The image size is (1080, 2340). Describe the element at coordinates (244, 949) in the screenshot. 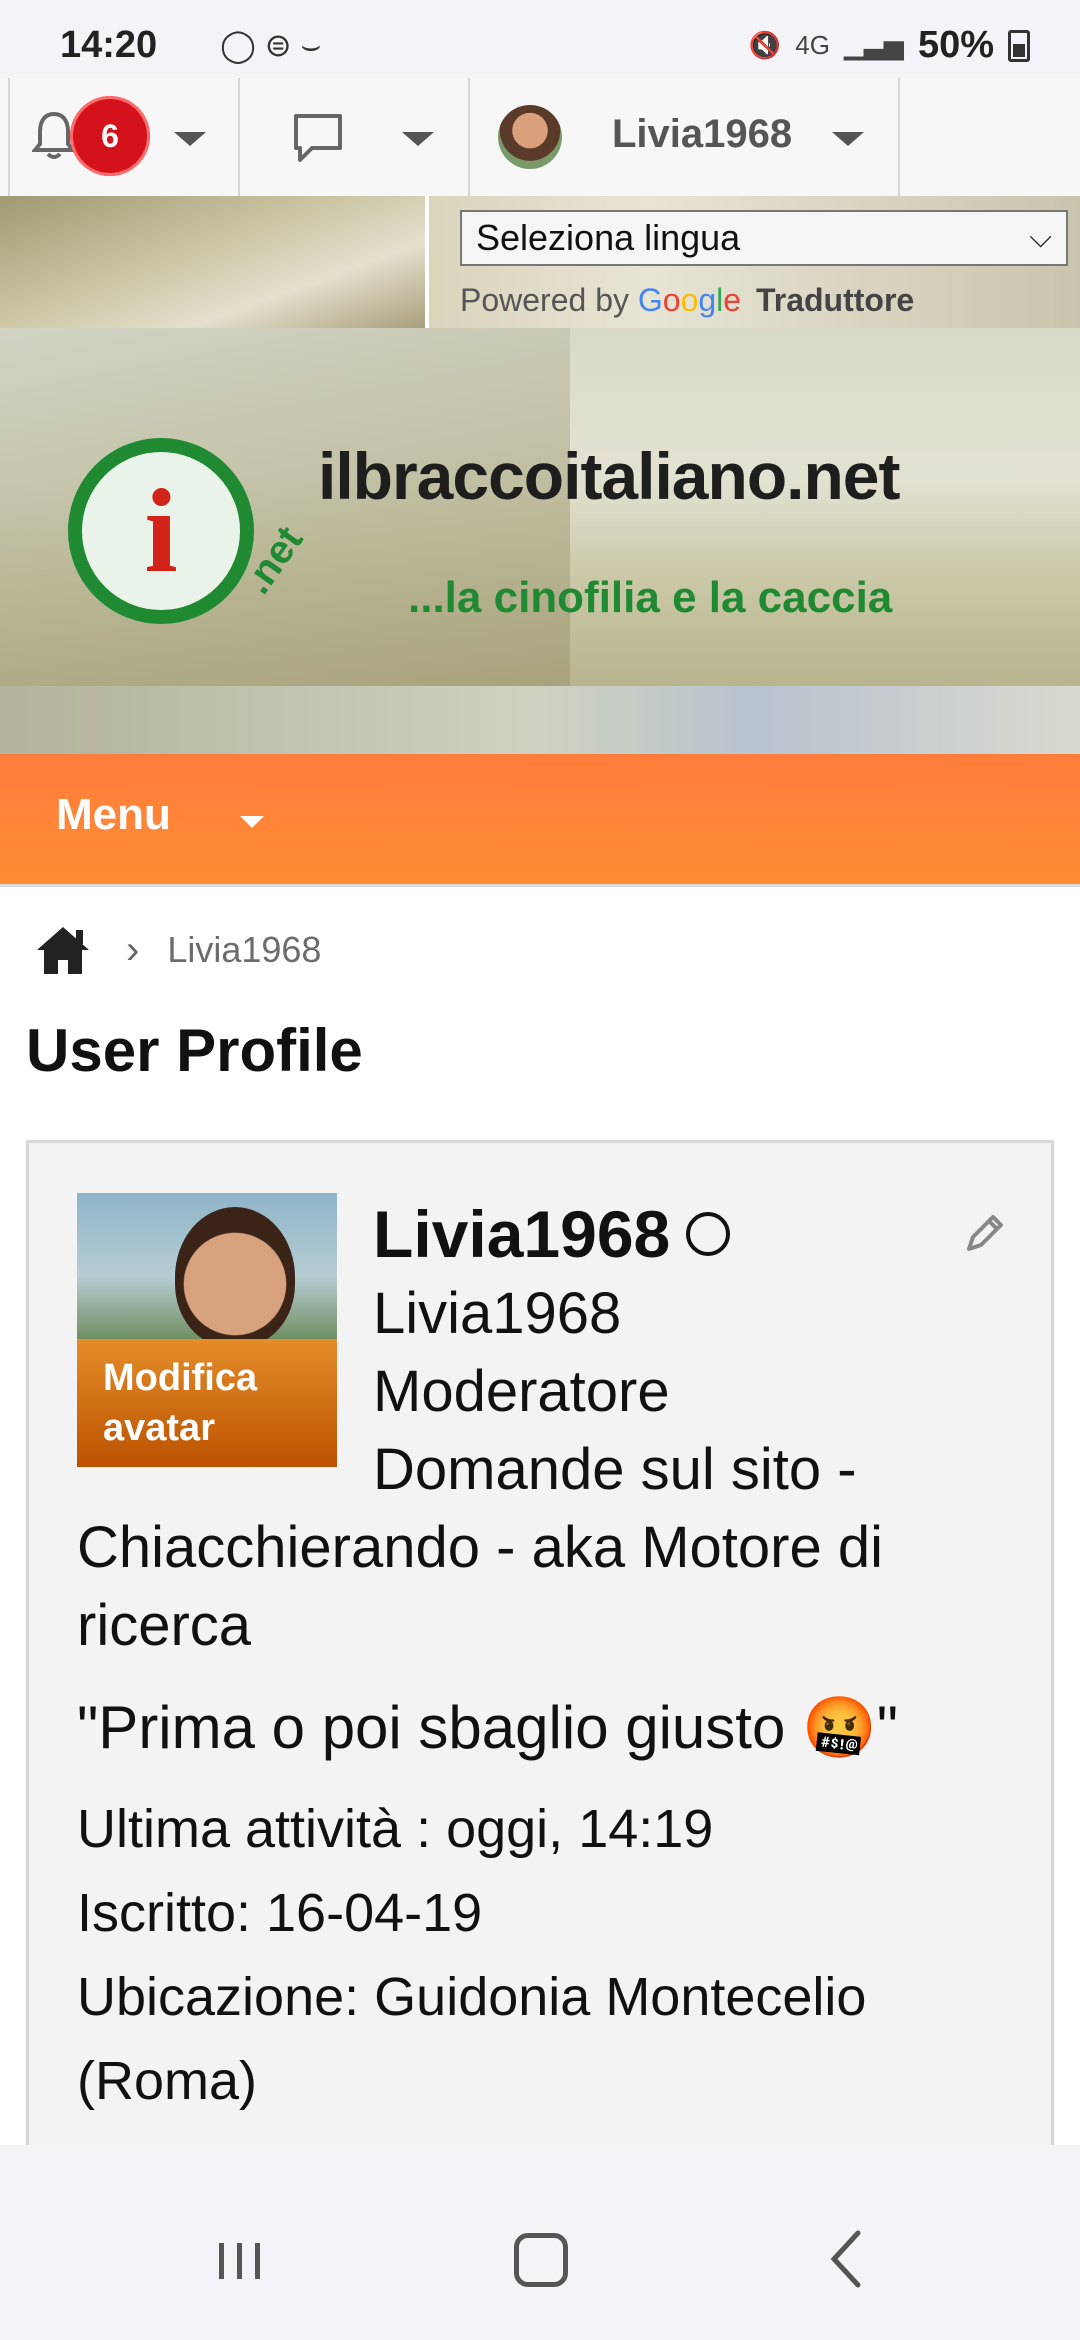

I see `breadcrumb-current: Livia1968` at that location.